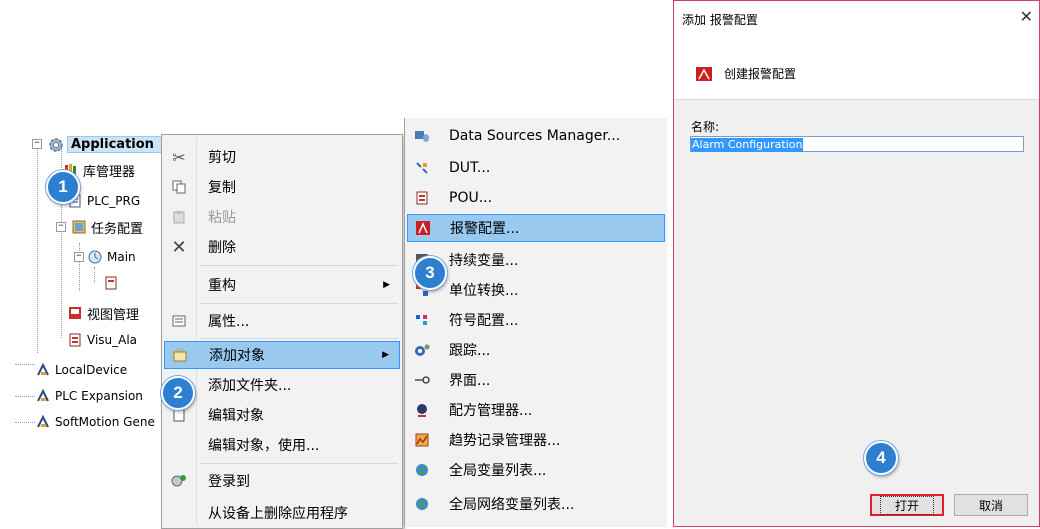 The image size is (1040, 529). What do you see at coordinates (237, 356) in the screenshot?
I see `menu-item-label: 添加对象` at bounding box center [237, 356].